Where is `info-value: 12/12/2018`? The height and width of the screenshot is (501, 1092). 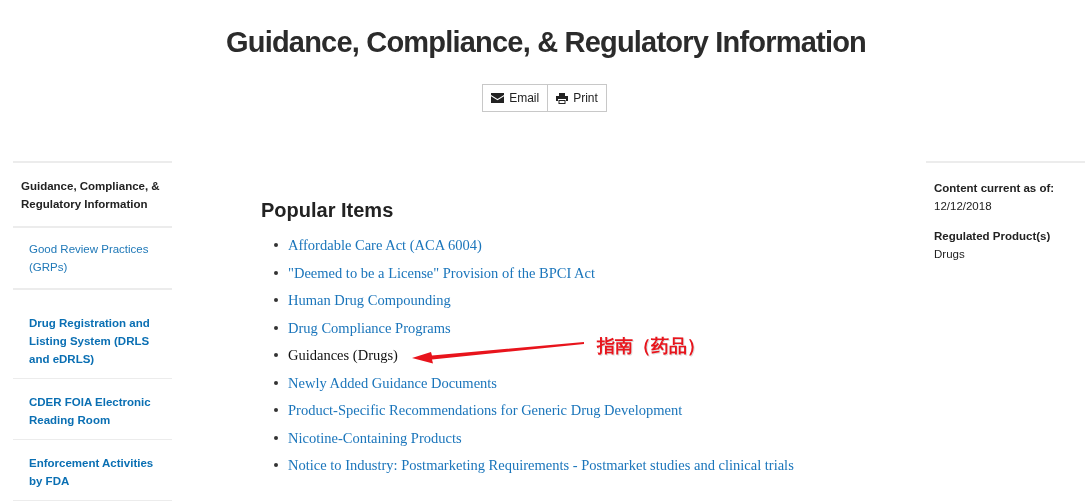 info-value: 12/12/2018 is located at coordinates (963, 206).